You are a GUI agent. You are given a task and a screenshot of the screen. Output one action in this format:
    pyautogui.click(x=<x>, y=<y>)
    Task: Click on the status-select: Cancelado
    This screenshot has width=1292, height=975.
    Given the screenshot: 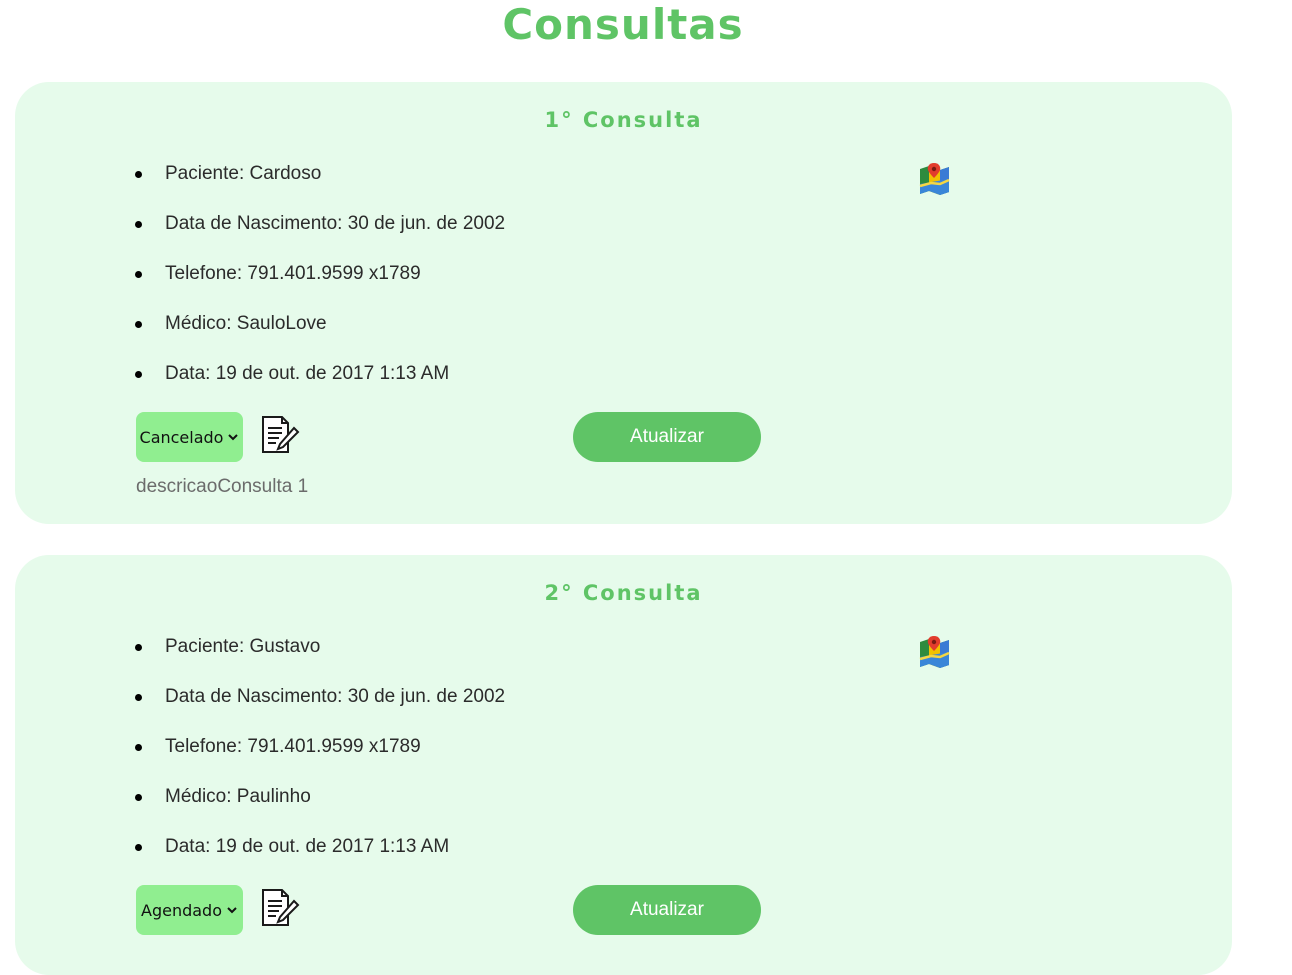 What is the action you would take?
    pyautogui.click(x=189, y=437)
    